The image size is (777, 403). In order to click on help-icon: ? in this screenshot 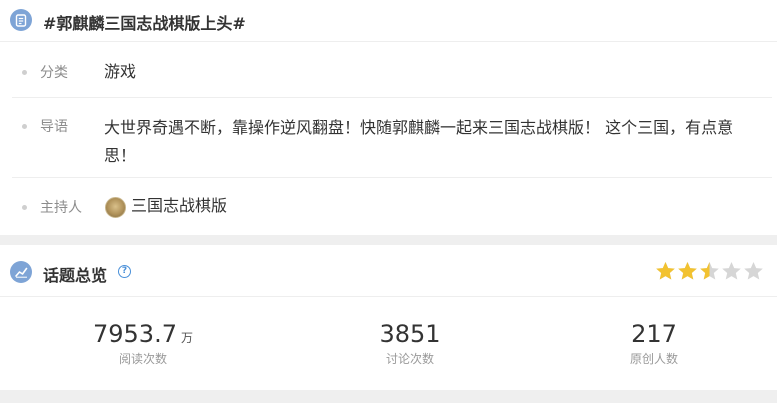, I will do `click(124, 271)`.